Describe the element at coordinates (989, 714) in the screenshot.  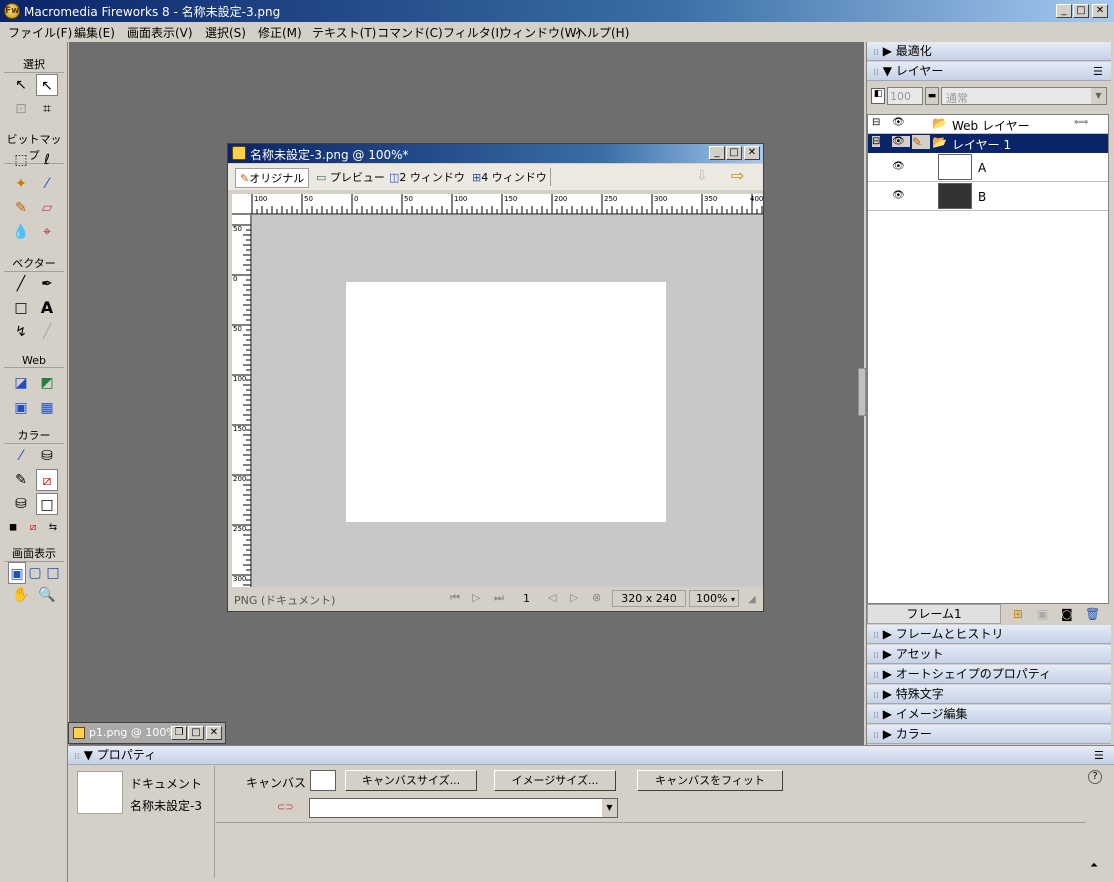
I see `image-editing-panel-header: ⁞⁞ ▶ イメージ編集` at that location.